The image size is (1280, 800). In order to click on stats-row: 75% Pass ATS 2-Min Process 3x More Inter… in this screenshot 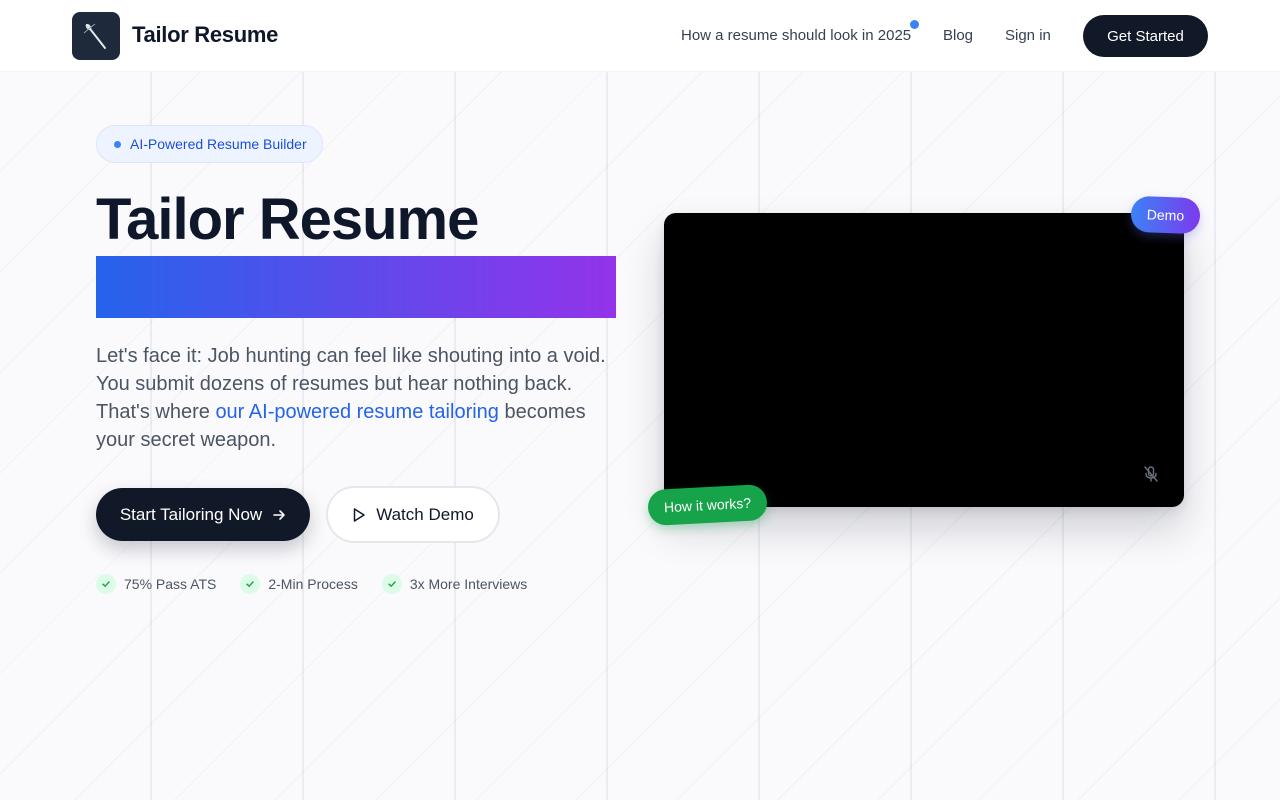, I will do `click(311, 584)`.